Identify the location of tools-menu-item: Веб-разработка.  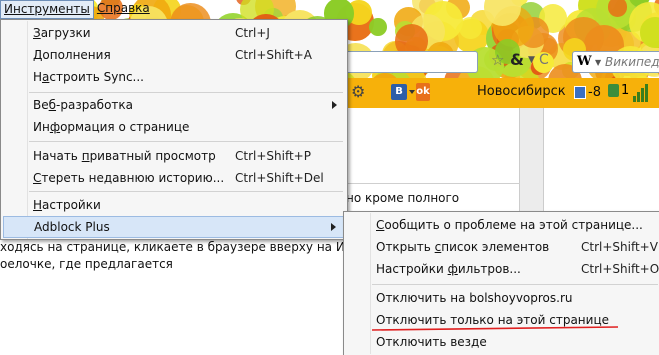
(174, 105).